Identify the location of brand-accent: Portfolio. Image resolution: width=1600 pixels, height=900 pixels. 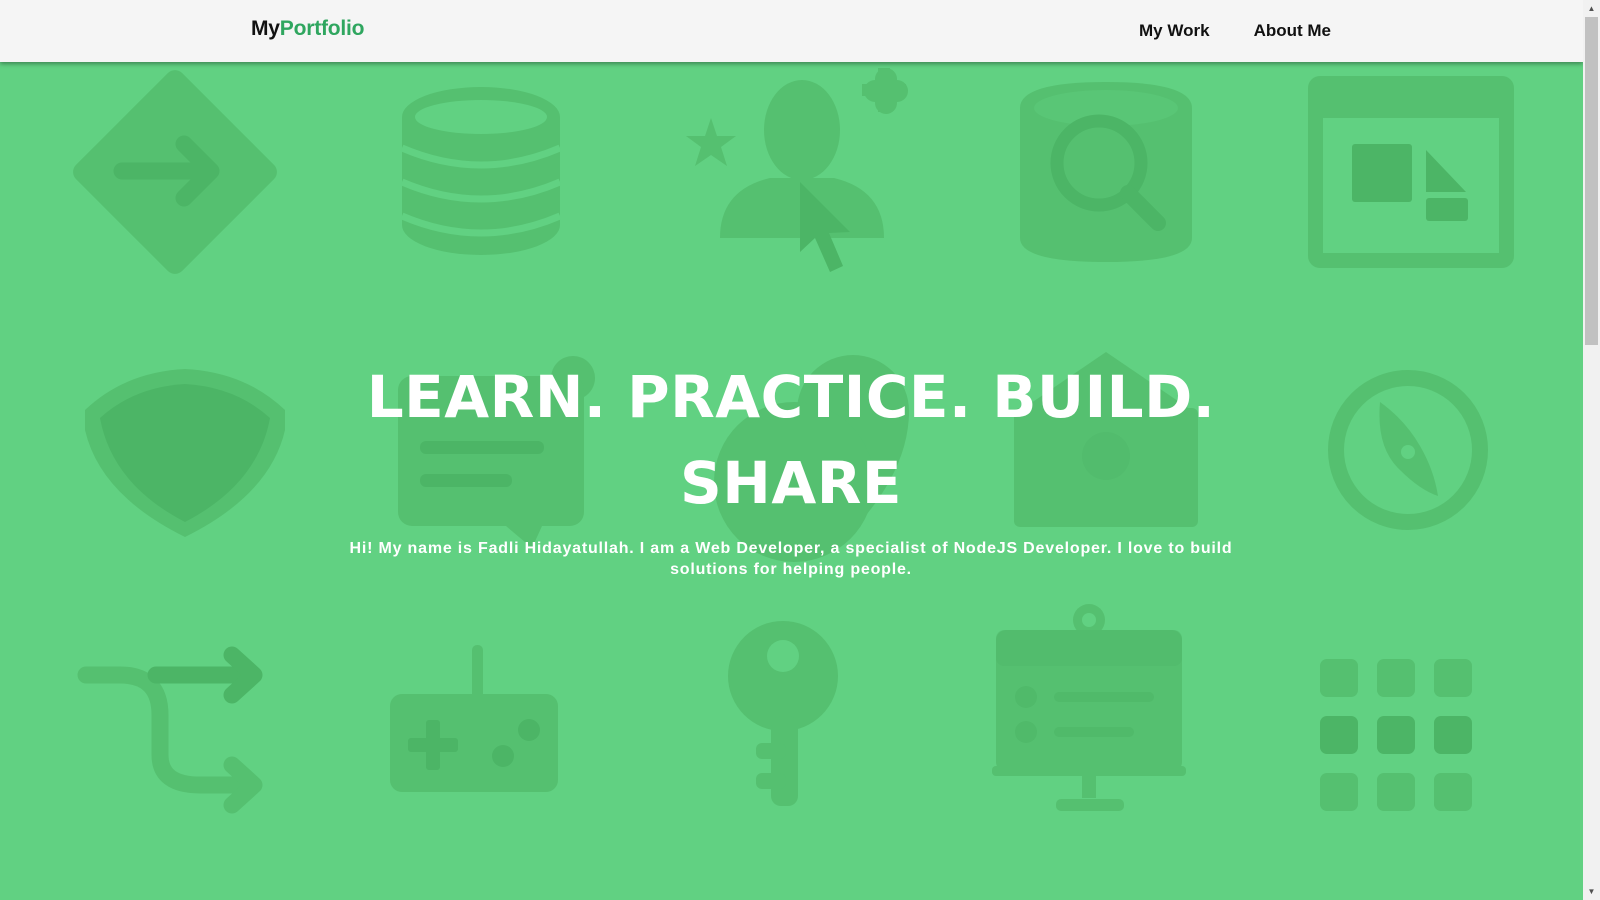
(322, 28).